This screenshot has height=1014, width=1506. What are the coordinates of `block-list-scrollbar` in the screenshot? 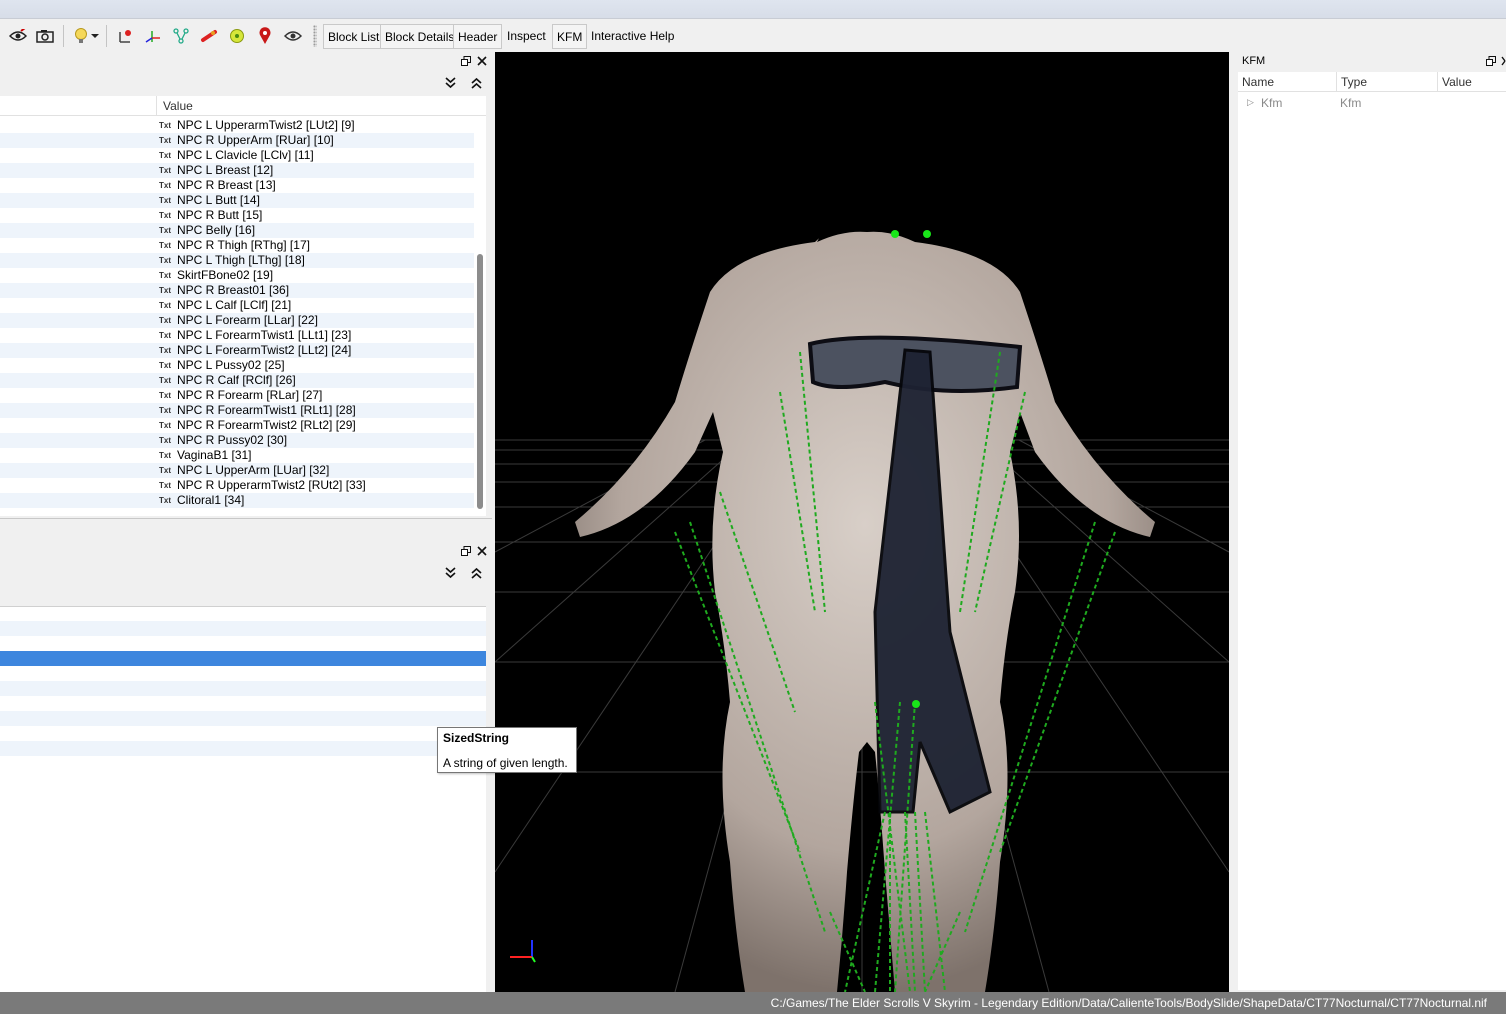 It's located at (480, 313).